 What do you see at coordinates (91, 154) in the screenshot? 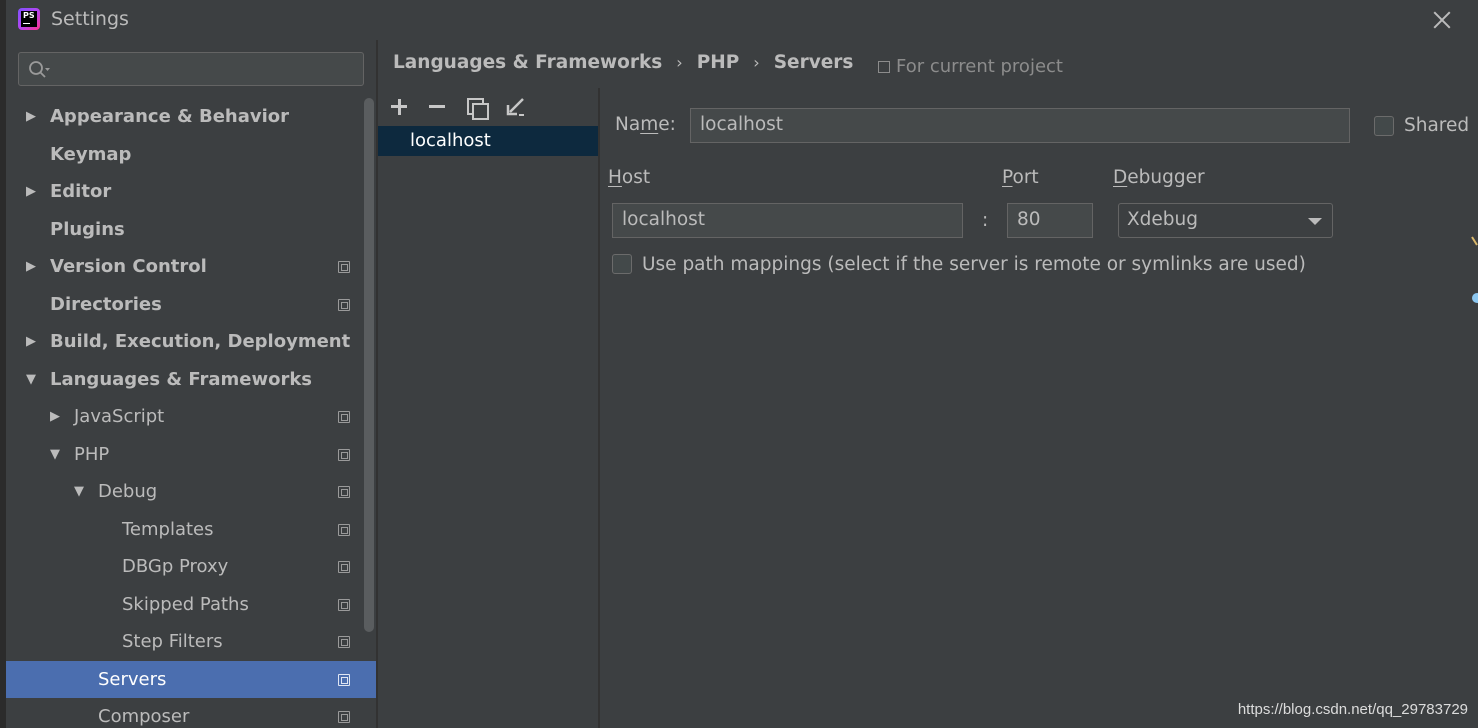
I see `sidebar-item-label: Keymap` at bounding box center [91, 154].